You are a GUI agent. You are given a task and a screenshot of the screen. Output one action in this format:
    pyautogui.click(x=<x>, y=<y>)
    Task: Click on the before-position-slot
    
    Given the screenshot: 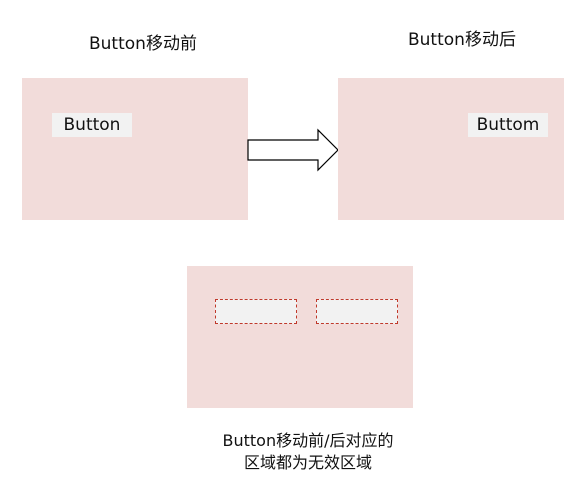 What is the action you would take?
    pyautogui.click(x=256, y=311)
    